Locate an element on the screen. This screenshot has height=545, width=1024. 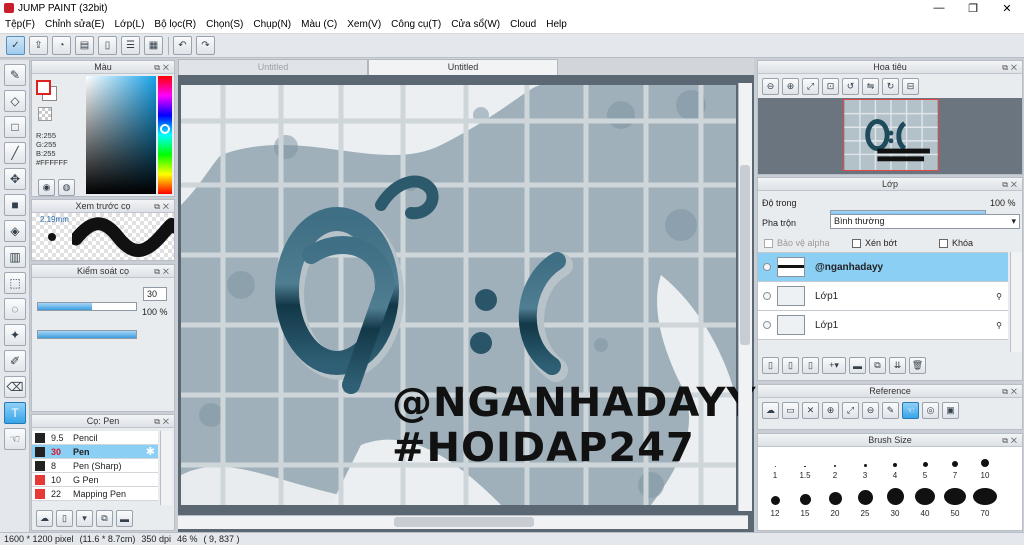
close-button: ✕ is located at coordinates (1007, 8).